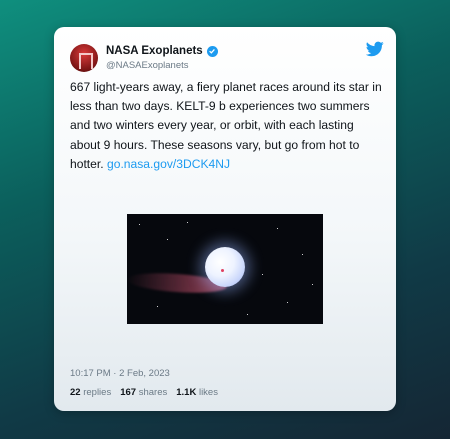 The height and width of the screenshot is (439, 450). I want to click on replies-stat: 22 replies, so click(90, 392).